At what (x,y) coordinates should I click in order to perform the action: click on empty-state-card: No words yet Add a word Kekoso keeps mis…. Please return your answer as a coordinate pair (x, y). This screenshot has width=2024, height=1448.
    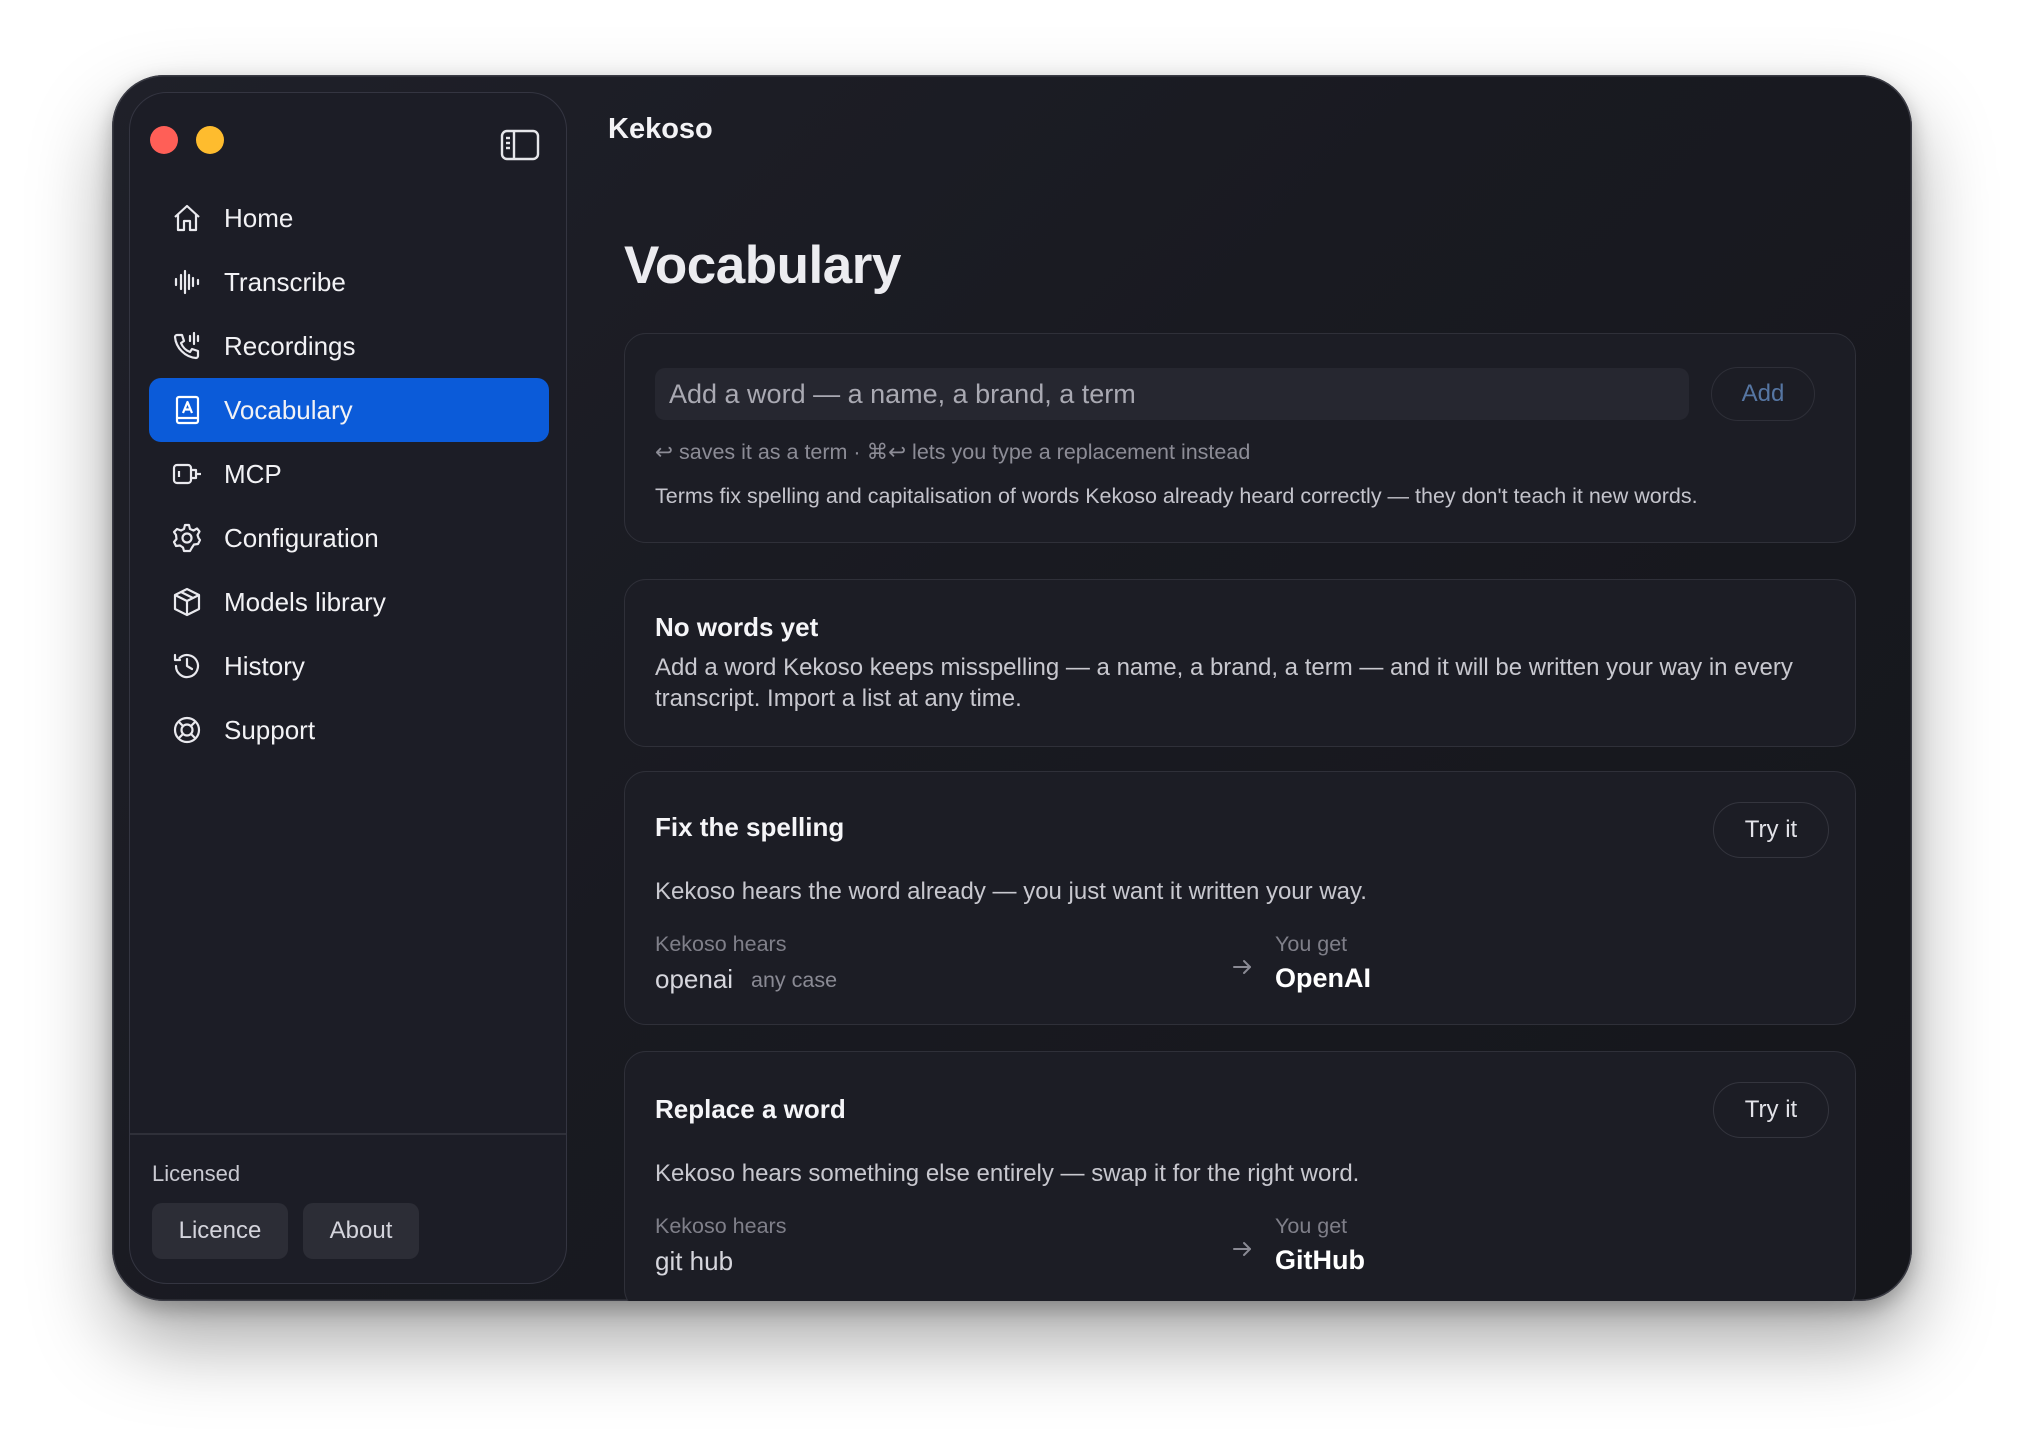
    Looking at the image, I should click on (1240, 663).